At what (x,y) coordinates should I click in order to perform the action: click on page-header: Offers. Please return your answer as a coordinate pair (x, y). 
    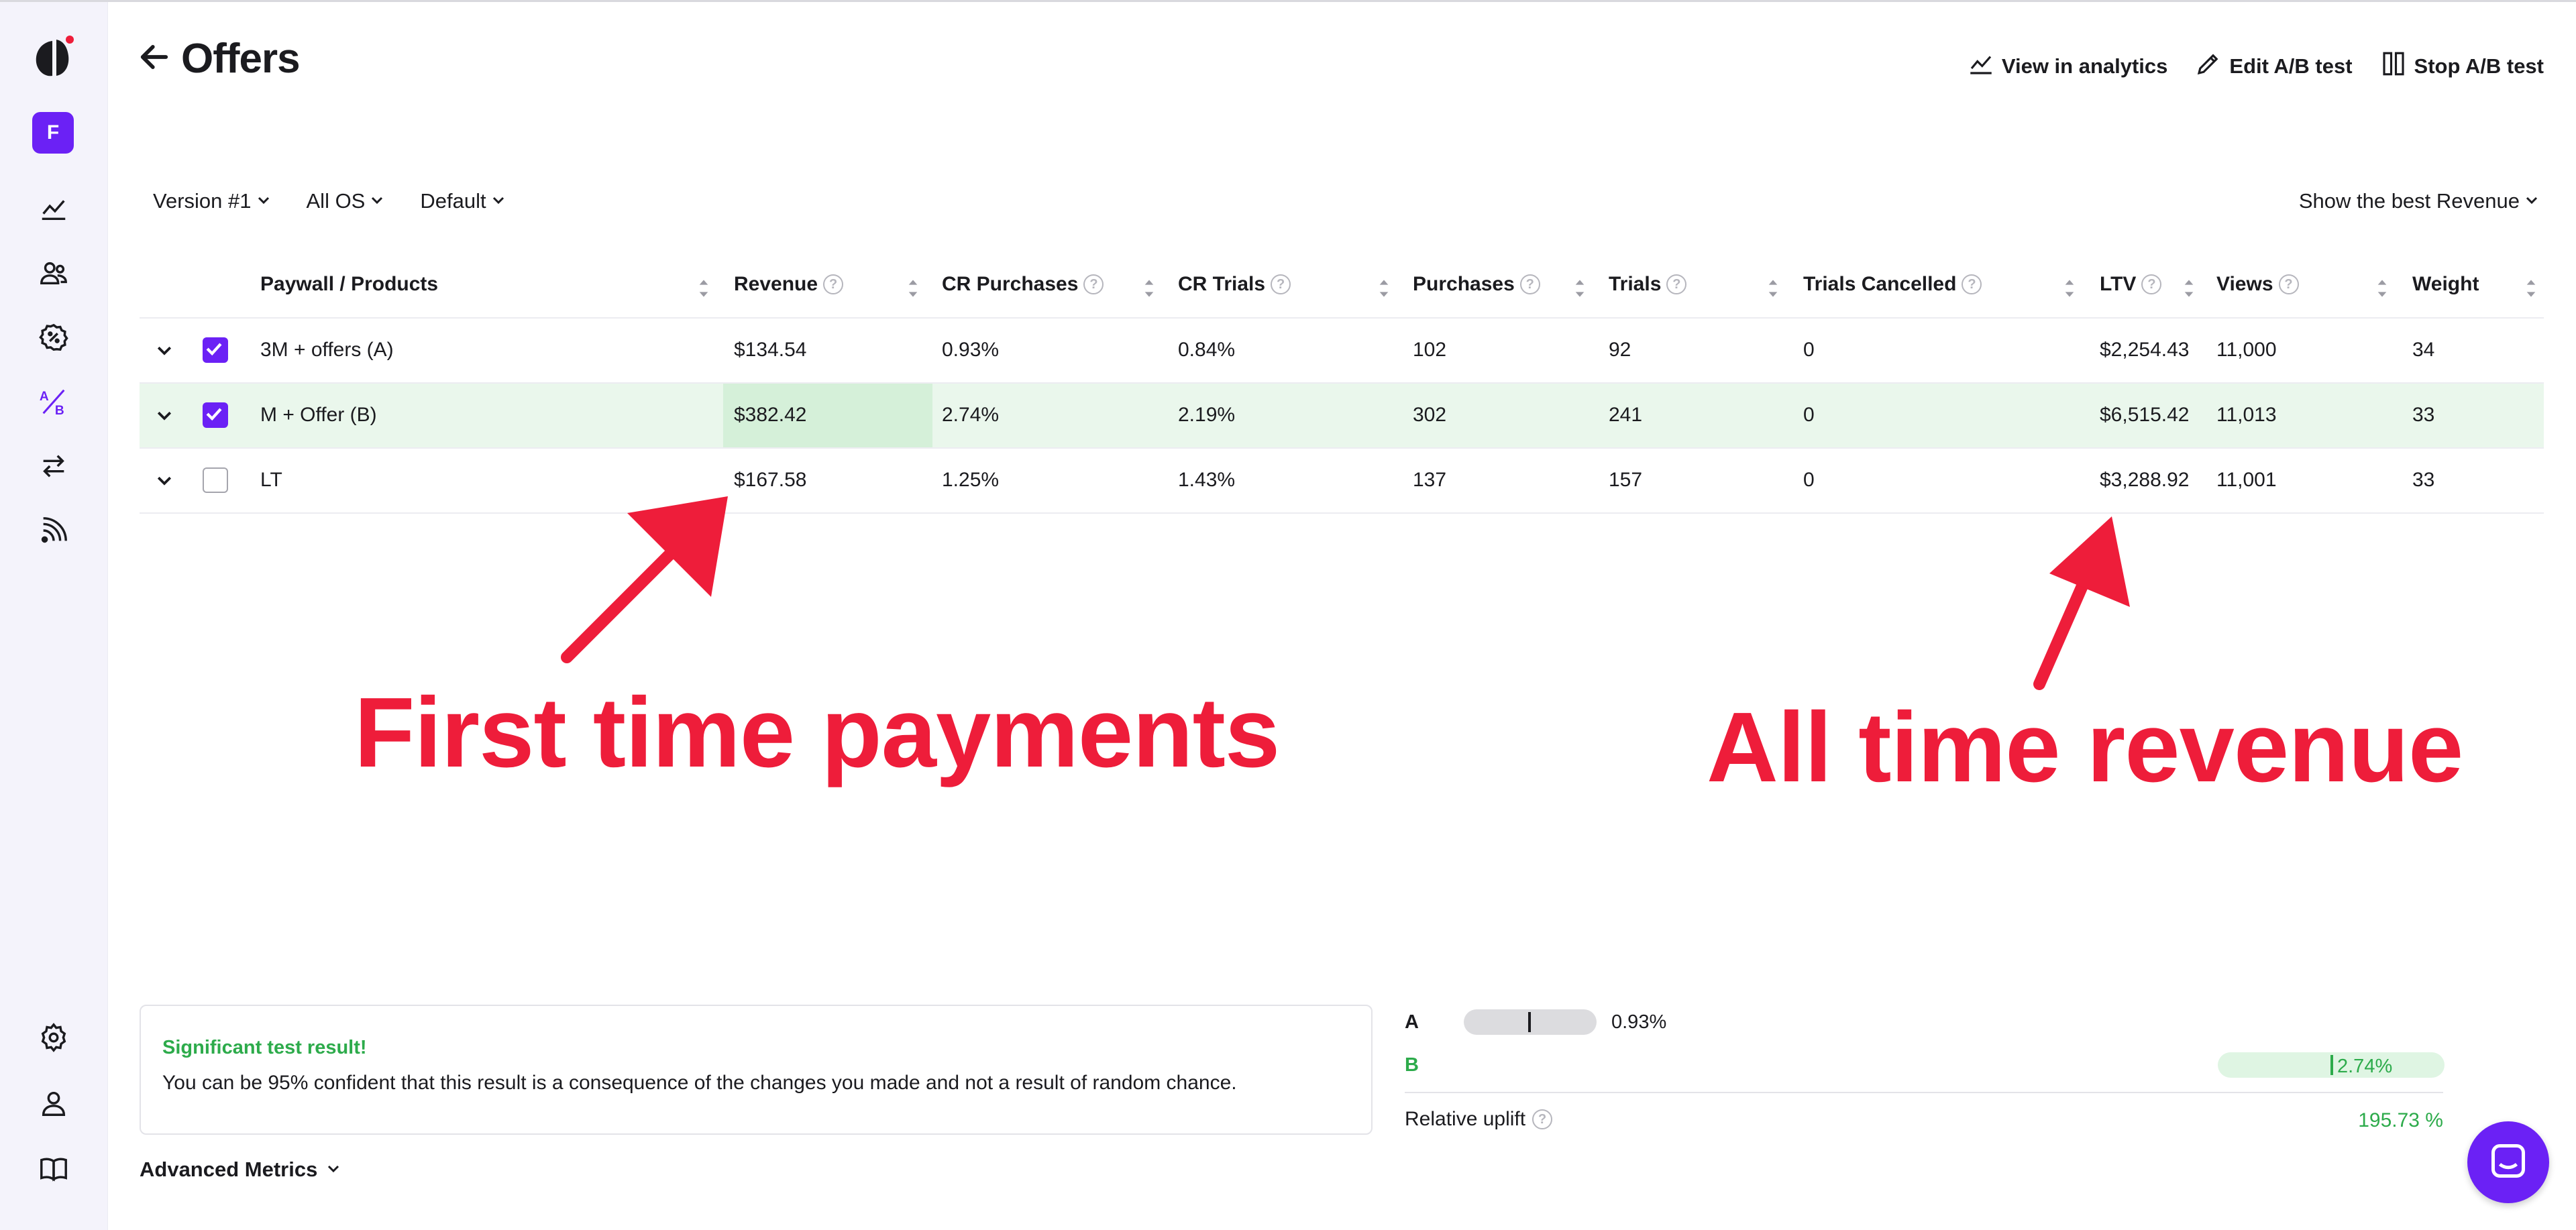
    Looking at the image, I should click on (219, 58).